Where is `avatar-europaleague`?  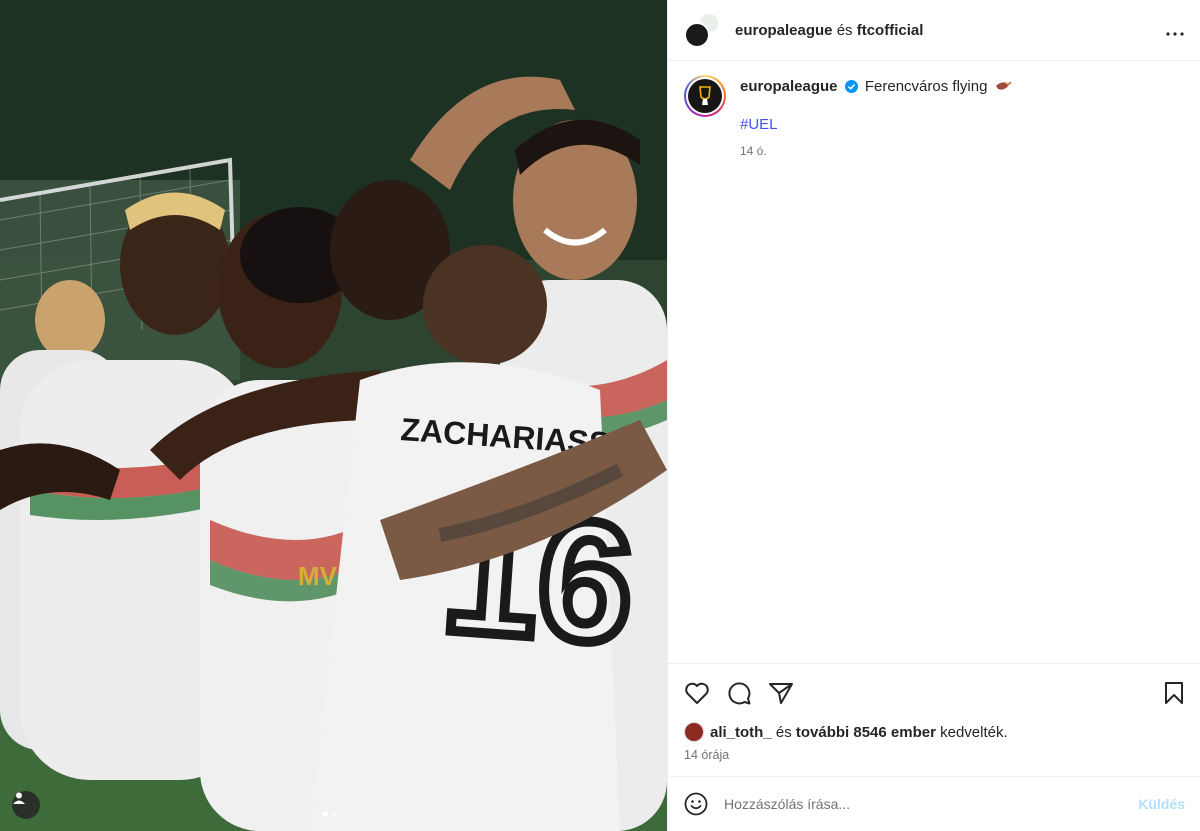 avatar-europaleague is located at coordinates (697, 35).